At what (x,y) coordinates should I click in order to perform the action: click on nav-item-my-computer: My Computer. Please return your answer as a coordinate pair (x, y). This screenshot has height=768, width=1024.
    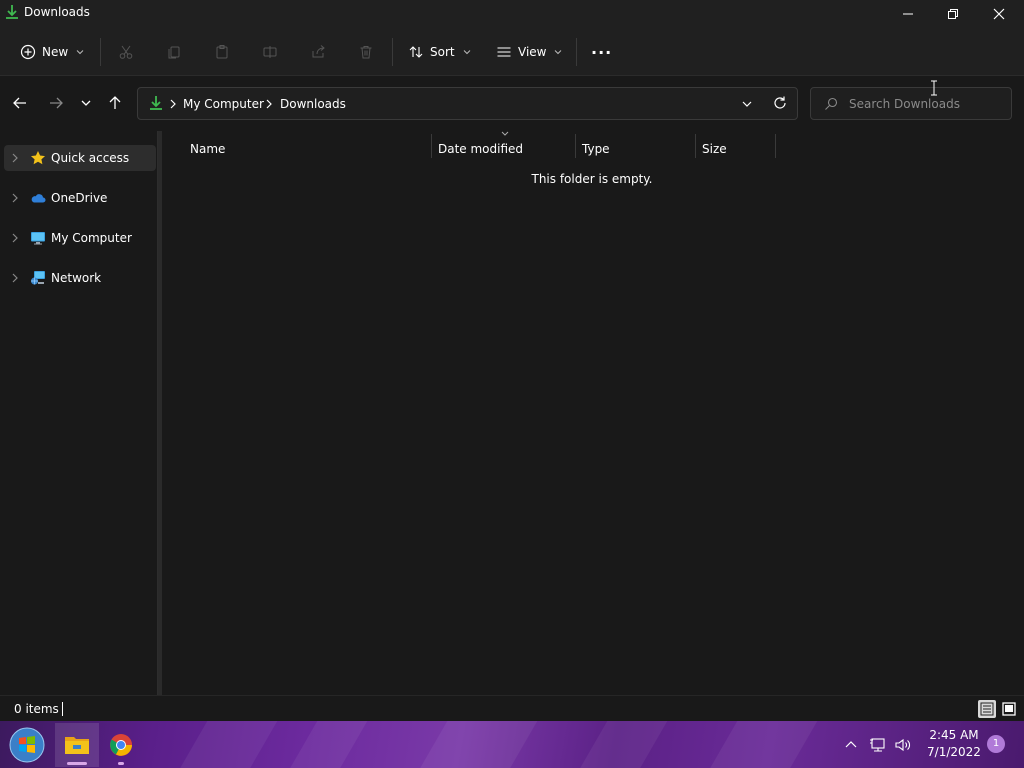
    Looking at the image, I should click on (80, 238).